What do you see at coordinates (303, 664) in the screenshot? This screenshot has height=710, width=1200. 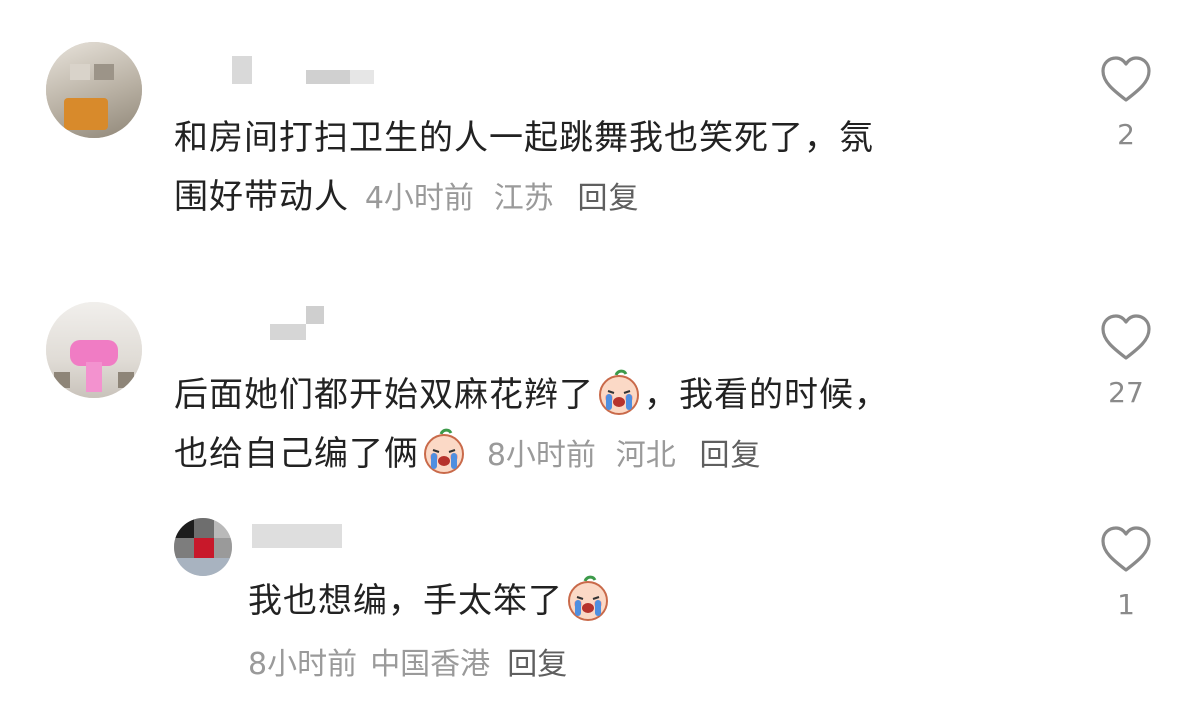 I see `reply-time: 8小时前` at bounding box center [303, 664].